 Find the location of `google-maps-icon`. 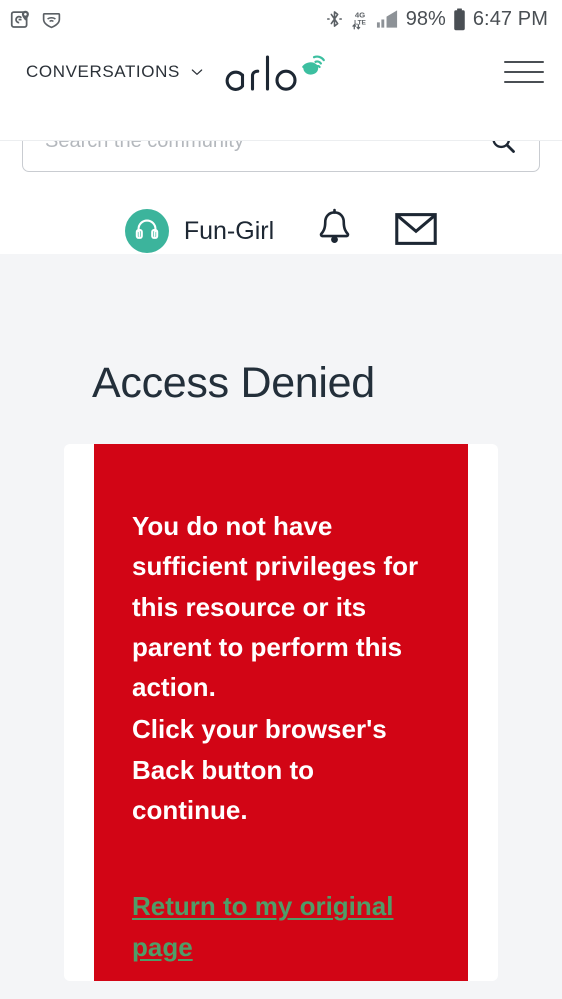

google-maps-icon is located at coordinates (20, 19).